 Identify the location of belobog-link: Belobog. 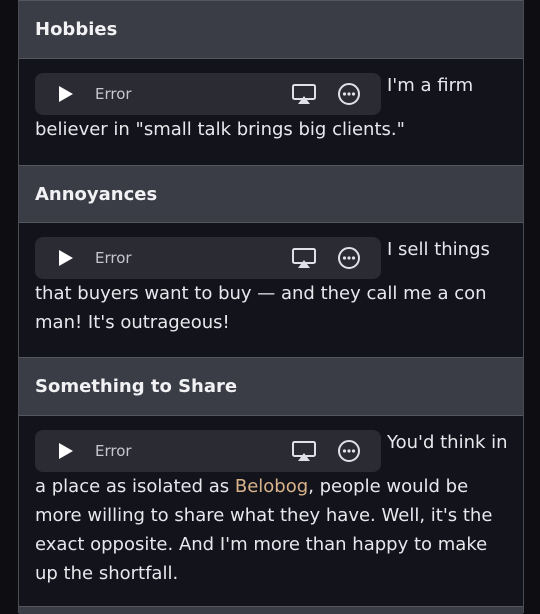
(271, 486).